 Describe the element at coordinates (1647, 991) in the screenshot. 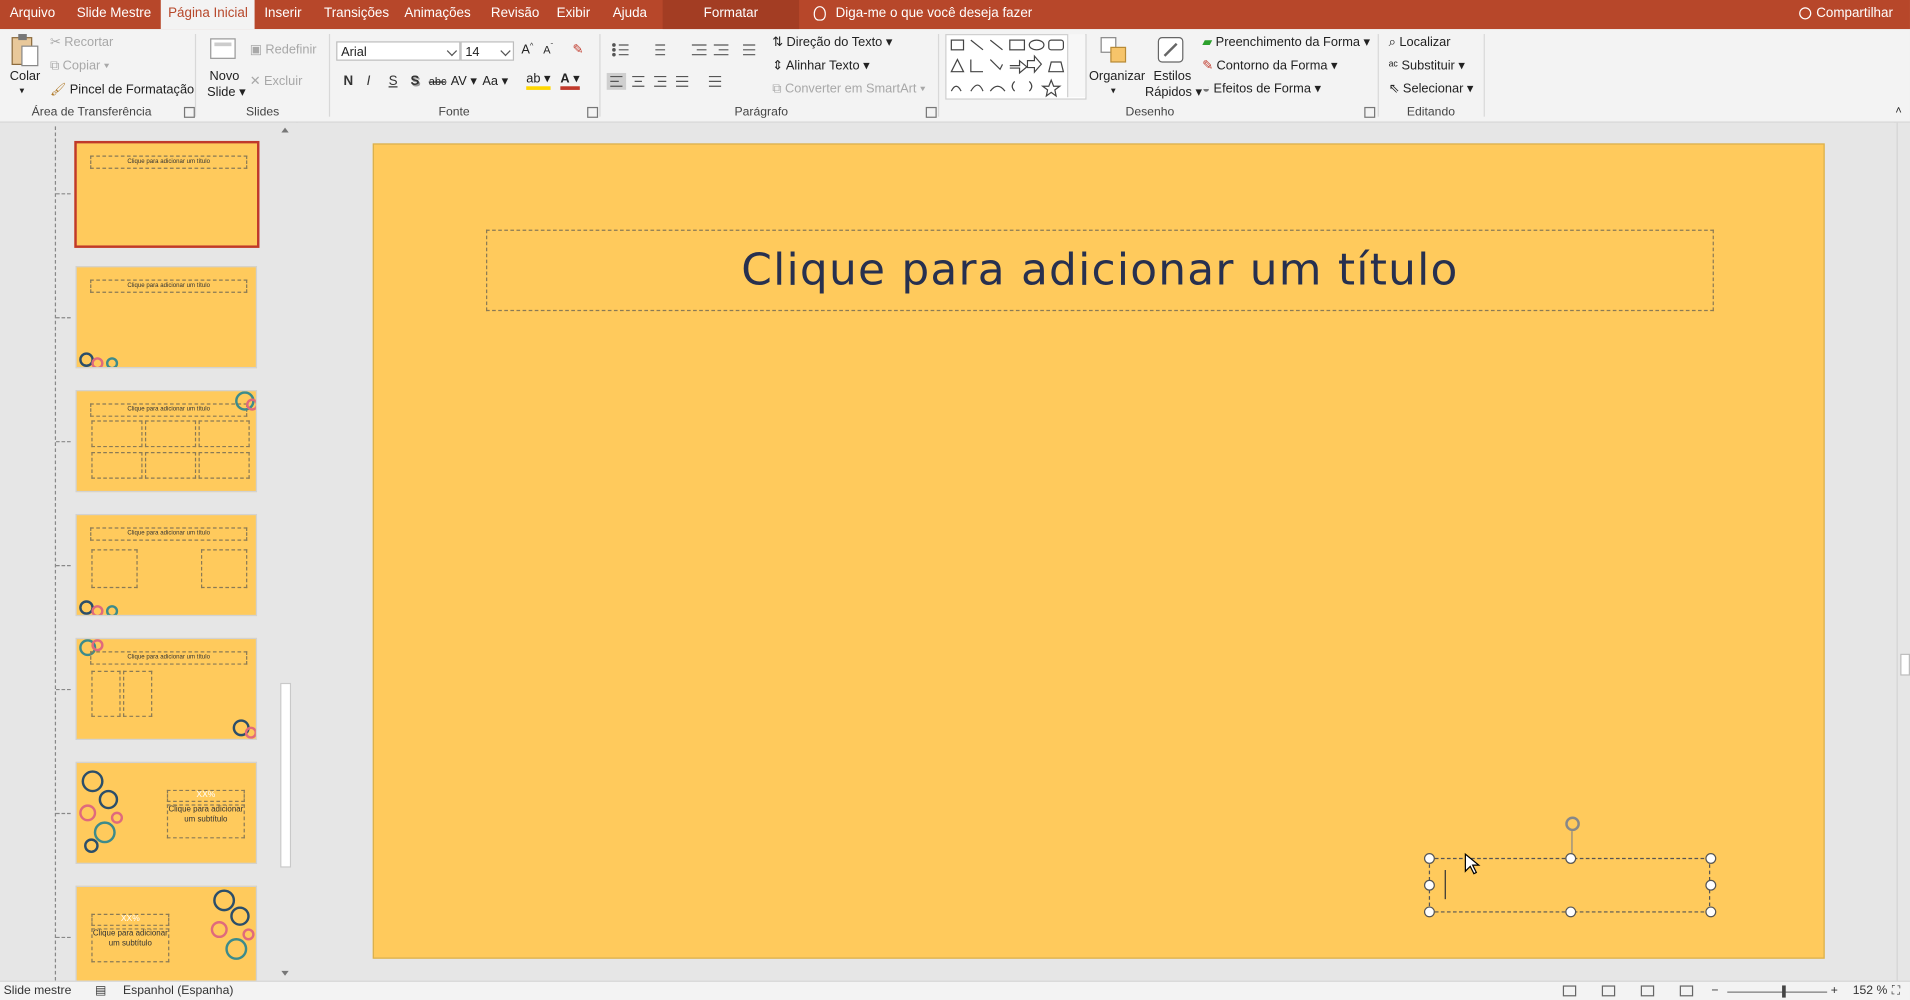

I see `reading-view-icon` at that location.